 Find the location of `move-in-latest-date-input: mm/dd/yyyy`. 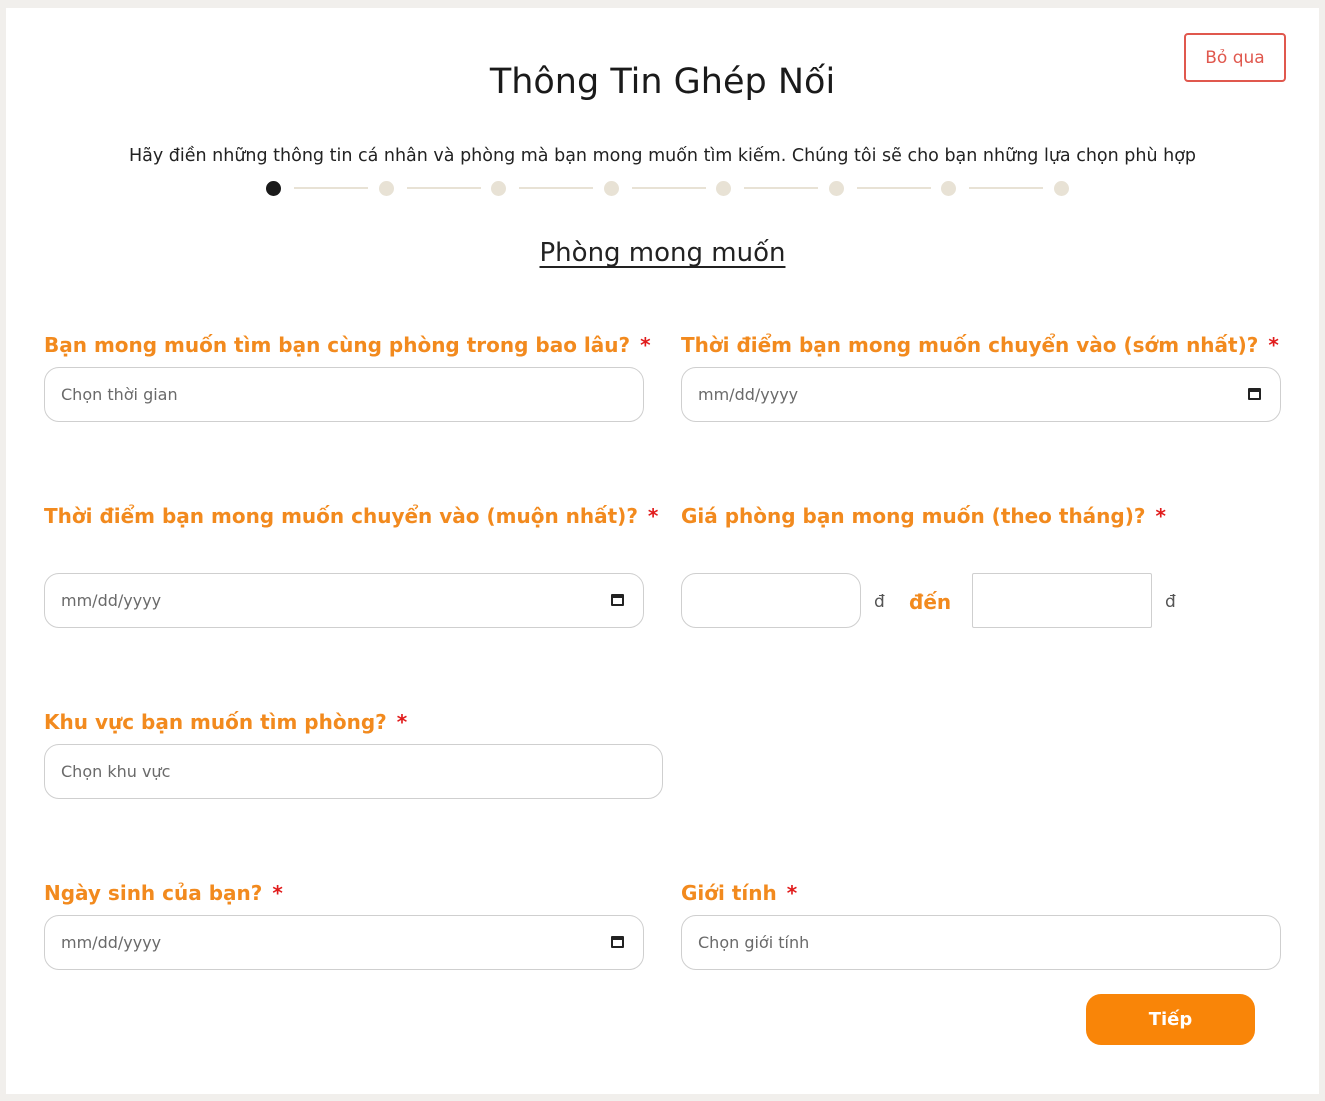

move-in-latest-date-input: mm/dd/yyyy is located at coordinates (344, 600).